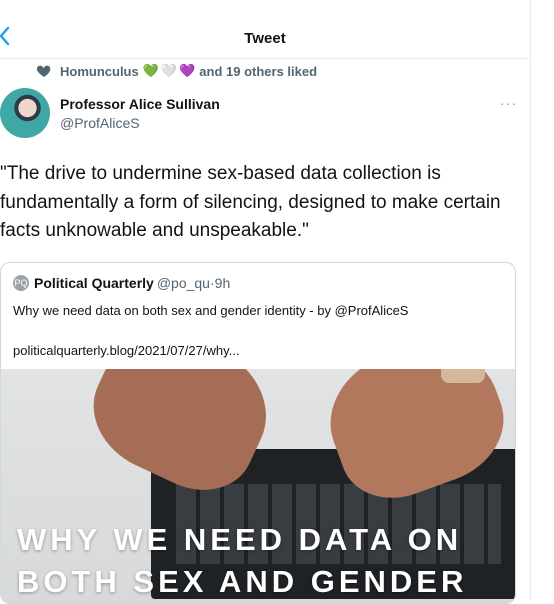 The height and width of the screenshot is (604, 554). Describe the element at coordinates (169, 70) in the screenshot. I see `white-heart-emoji: 🤍` at that location.